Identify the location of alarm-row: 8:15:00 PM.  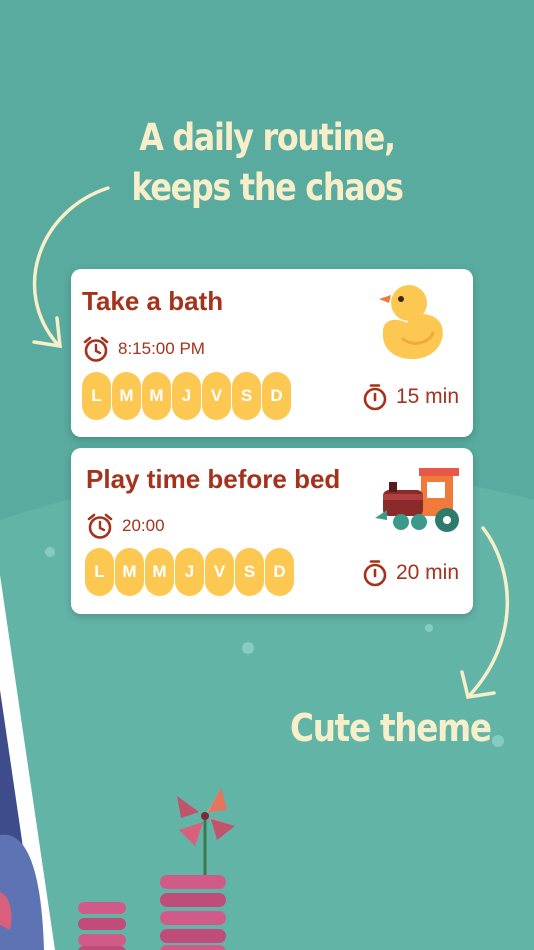
(143, 349).